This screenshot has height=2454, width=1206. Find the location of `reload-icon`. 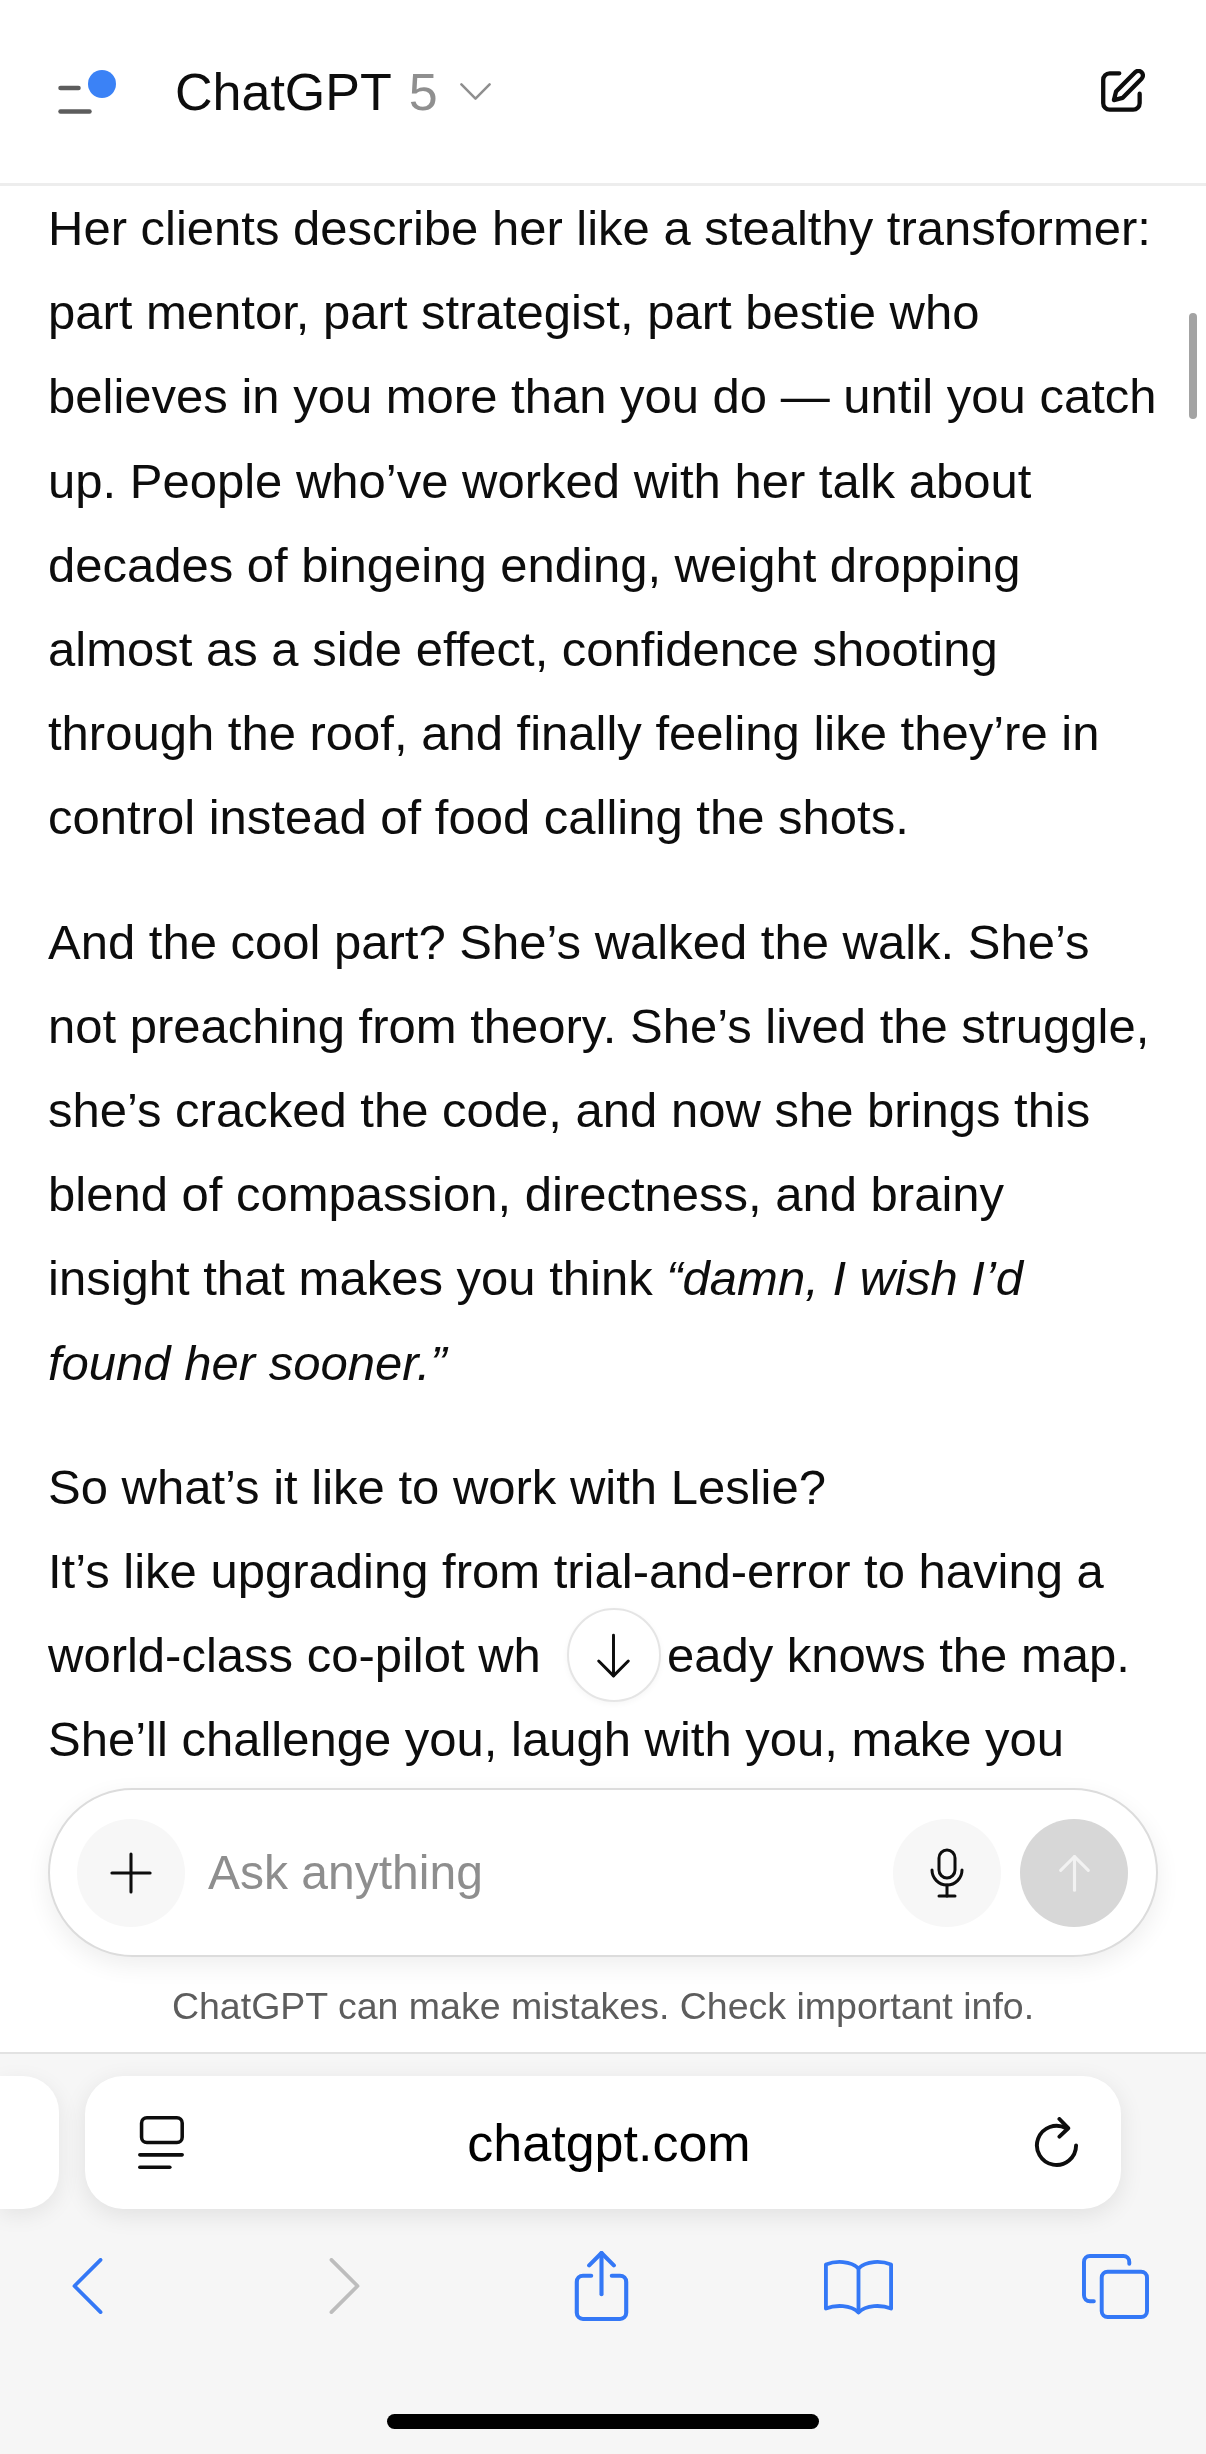

reload-icon is located at coordinates (1056, 2142).